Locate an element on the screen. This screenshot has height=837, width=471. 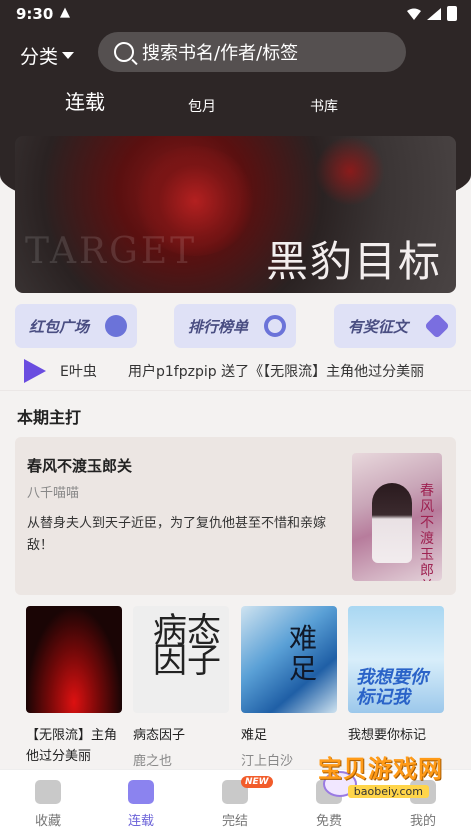
alert-icon: ▲ is located at coordinates (65, 12).